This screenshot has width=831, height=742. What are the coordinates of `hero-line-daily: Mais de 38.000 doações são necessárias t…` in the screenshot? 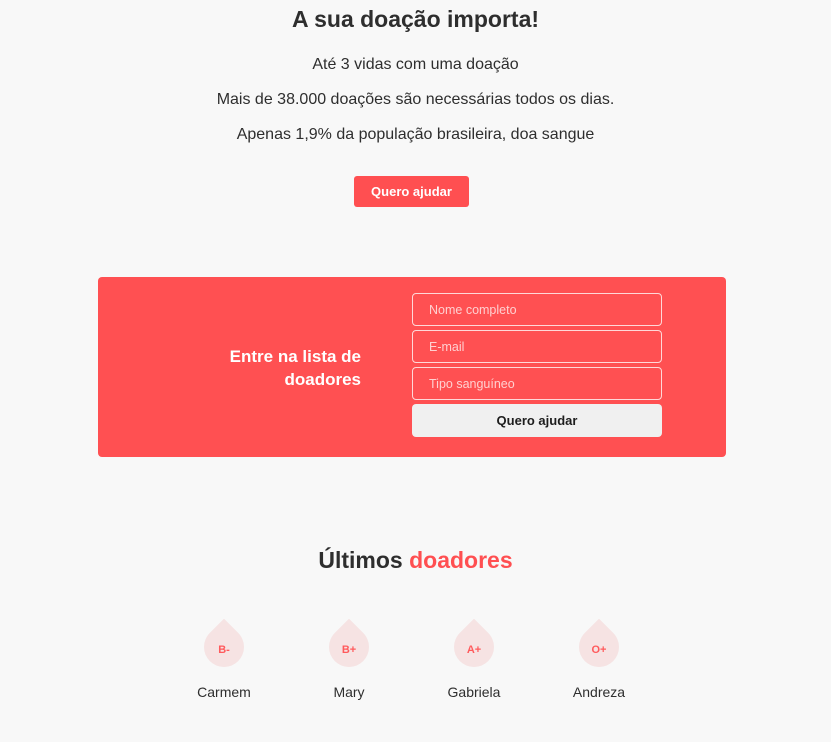 It's located at (415, 99).